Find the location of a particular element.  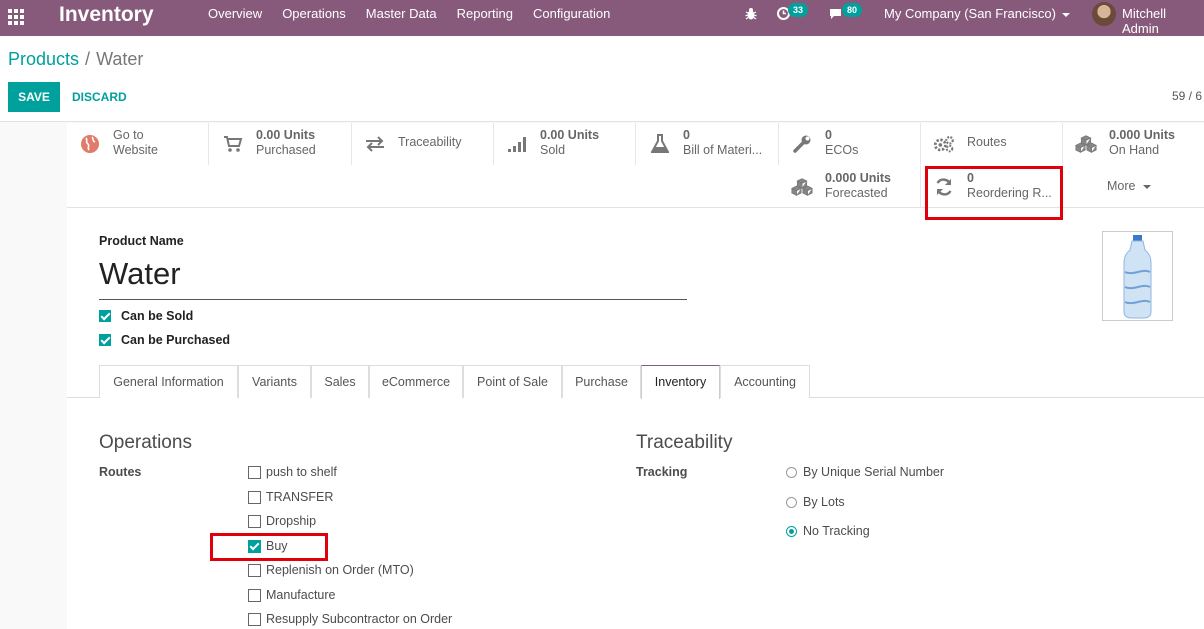

product-image is located at coordinates (1137, 276).